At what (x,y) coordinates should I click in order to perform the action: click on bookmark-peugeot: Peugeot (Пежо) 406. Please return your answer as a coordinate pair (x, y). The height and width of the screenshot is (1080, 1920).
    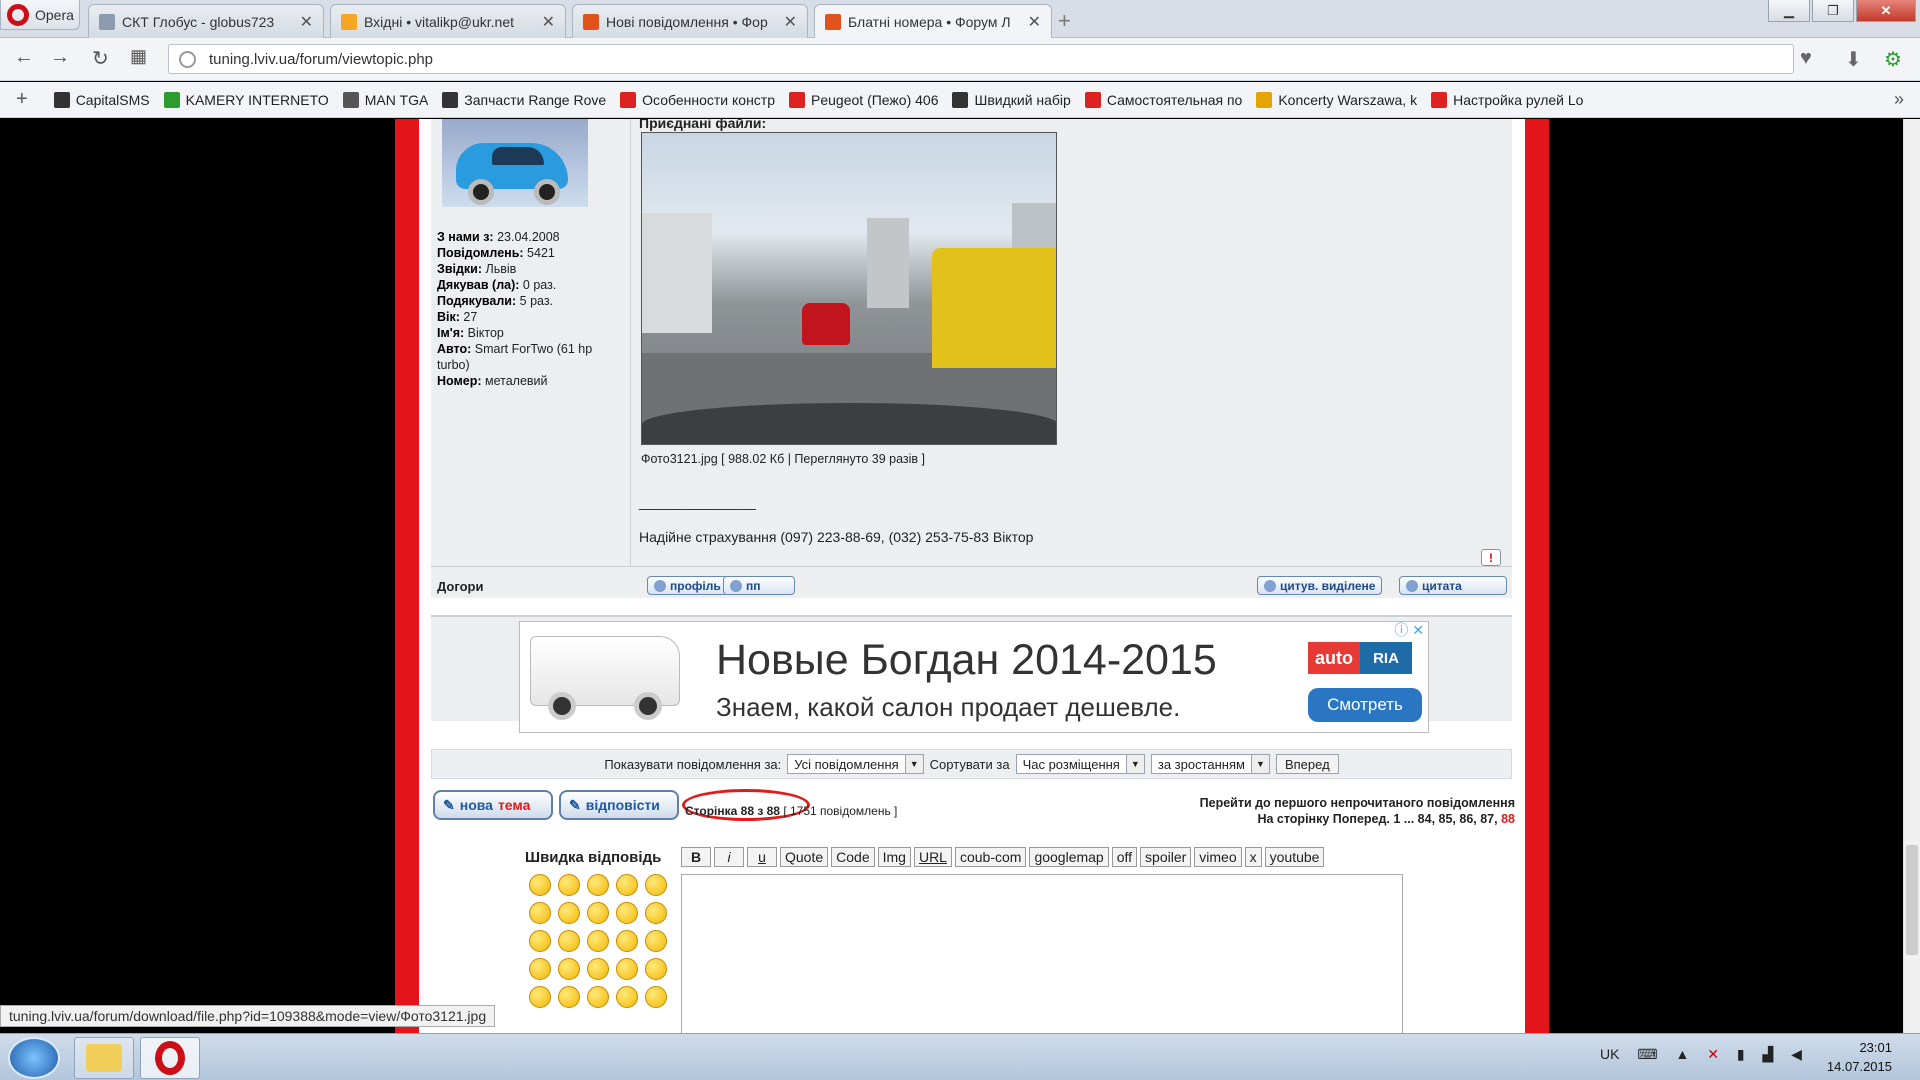
    Looking at the image, I should click on (863, 99).